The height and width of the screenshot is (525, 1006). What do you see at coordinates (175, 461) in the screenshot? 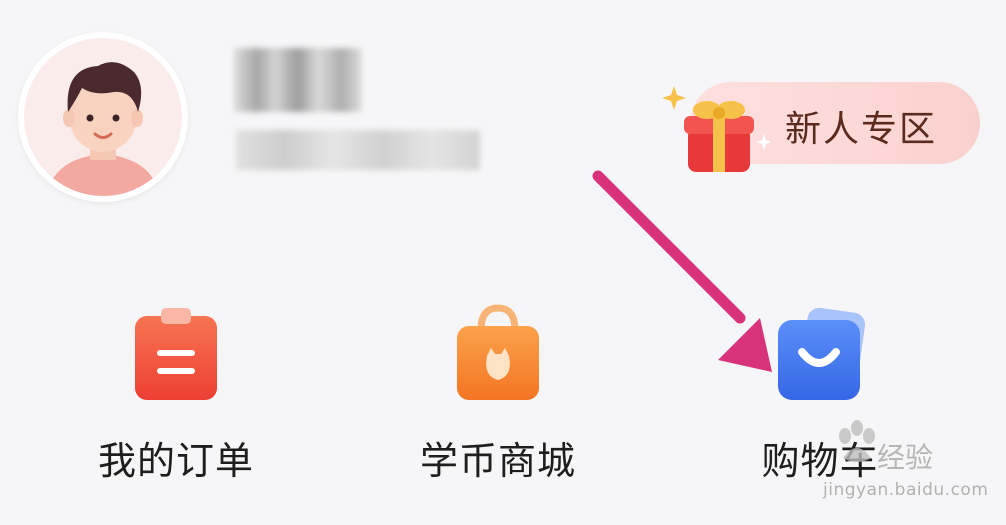
I see `my-orders-label: 我的订单` at bounding box center [175, 461].